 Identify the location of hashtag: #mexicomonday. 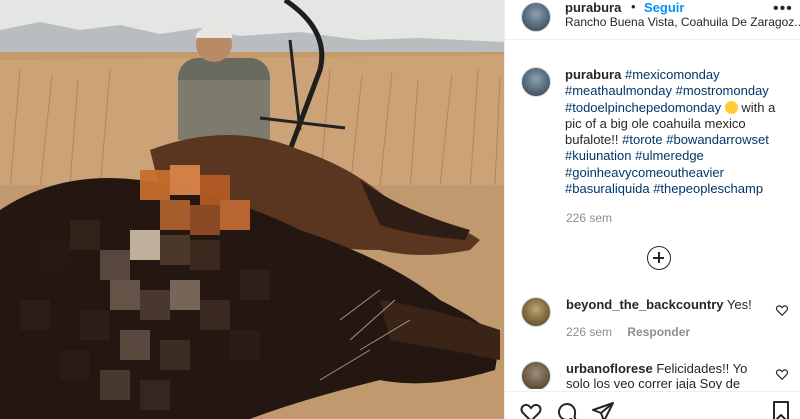
(672, 74).